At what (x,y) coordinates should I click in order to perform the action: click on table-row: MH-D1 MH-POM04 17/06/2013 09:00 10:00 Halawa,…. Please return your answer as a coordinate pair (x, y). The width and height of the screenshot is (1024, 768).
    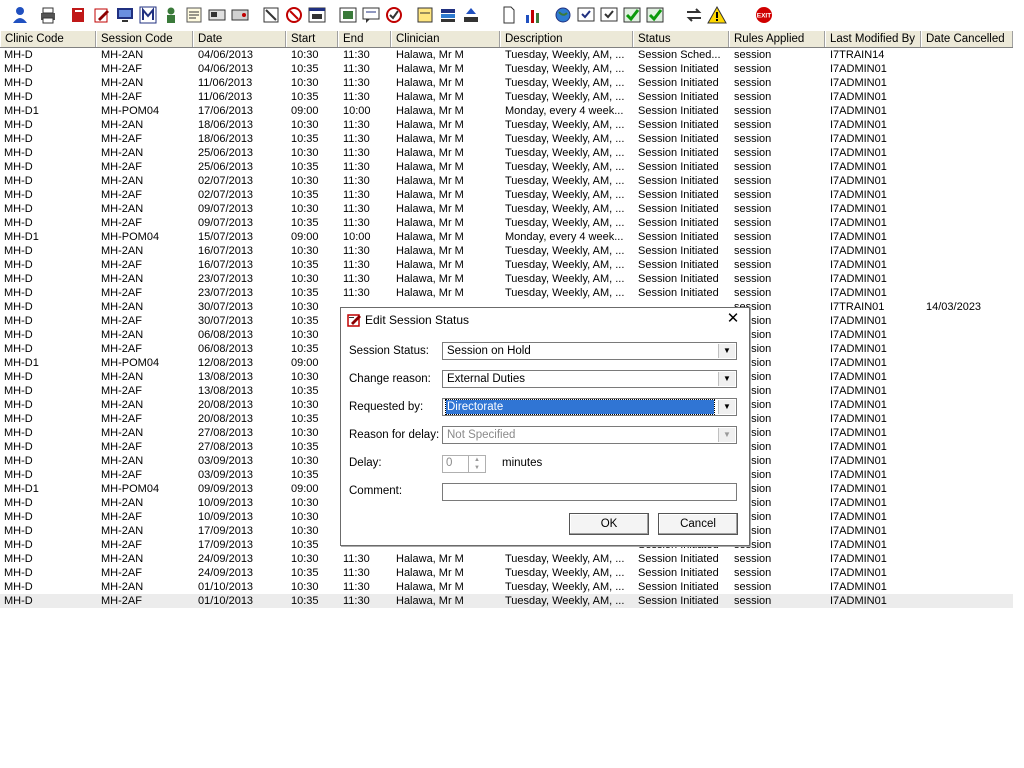
    Looking at the image, I should click on (506, 111).